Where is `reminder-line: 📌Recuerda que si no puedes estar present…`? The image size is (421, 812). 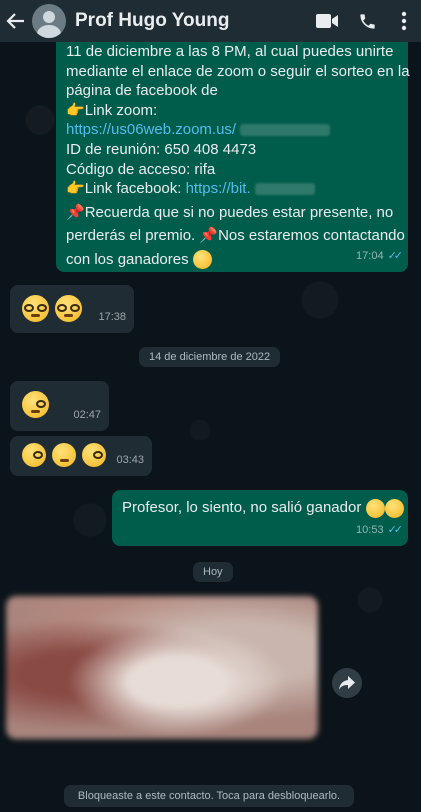 reminder-line: 📌Recuerda que si no puedes estar present… is located at coordinates (230, 212).